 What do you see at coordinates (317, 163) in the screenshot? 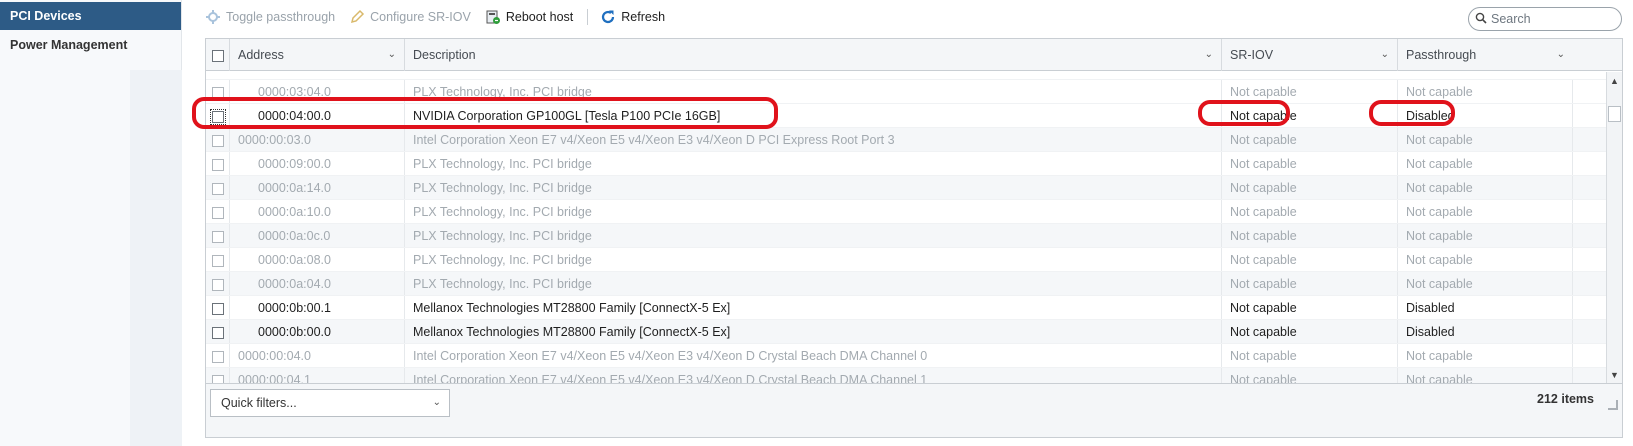
I see `address-cell: 0000:09:00.0` at bounding box center [317, 163].